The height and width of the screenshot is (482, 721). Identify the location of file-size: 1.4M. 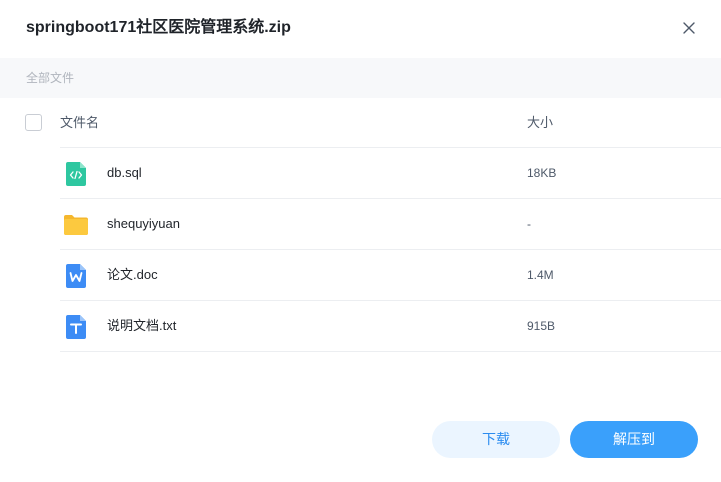
(540, 275).